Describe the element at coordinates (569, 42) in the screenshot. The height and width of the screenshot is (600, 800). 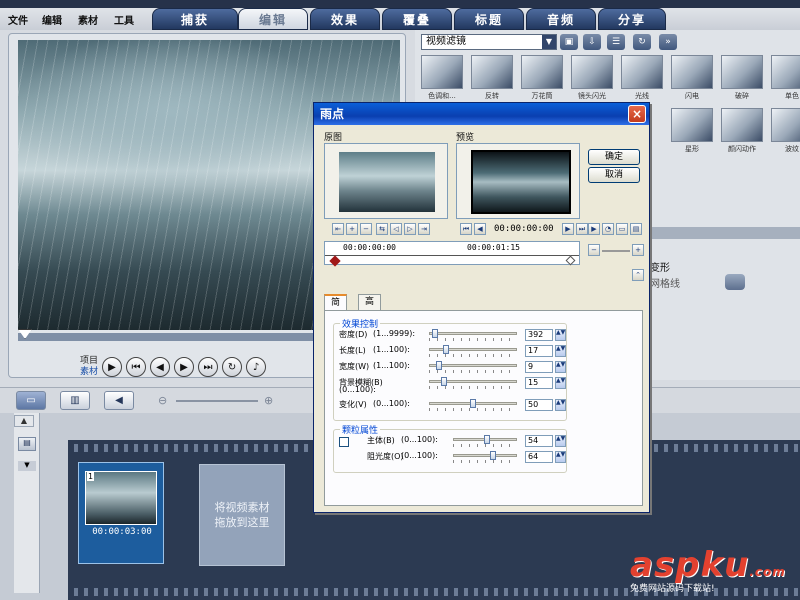
I see `folder-icon: ▣` at that location.